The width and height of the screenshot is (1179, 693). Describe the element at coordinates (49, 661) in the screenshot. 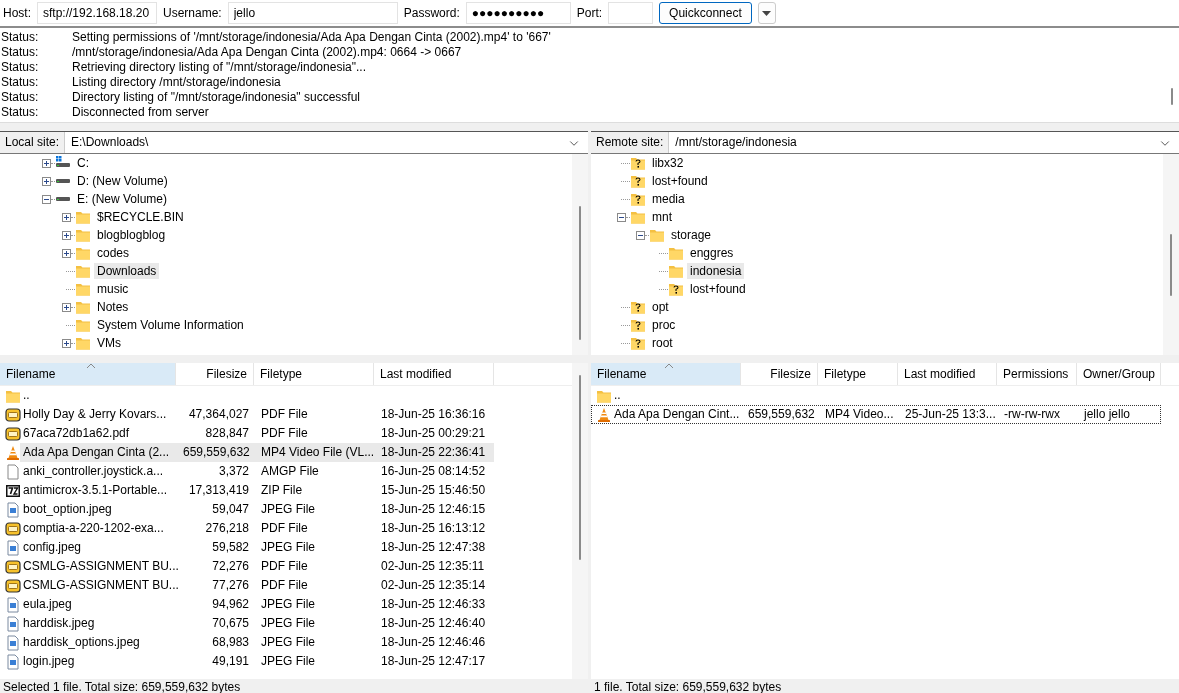

I see `table-cell: login.jpeg` at that location.